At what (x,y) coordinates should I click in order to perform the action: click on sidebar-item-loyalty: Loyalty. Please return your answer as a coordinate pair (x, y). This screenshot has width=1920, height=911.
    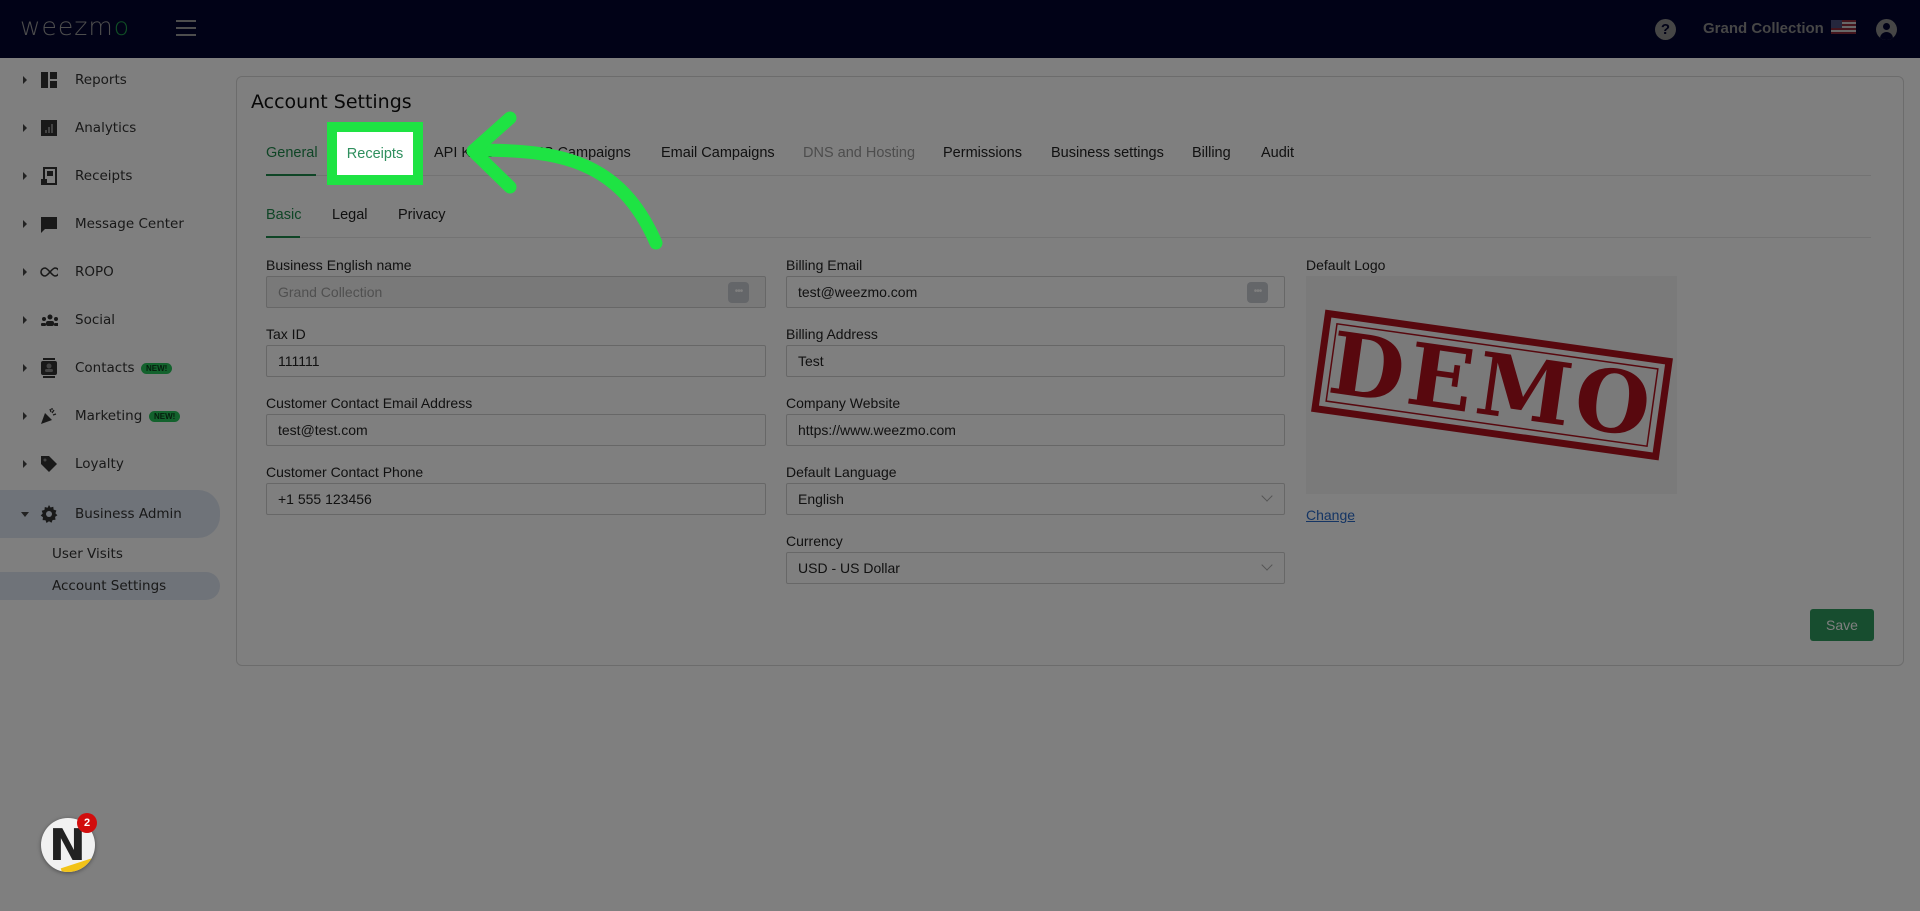
    Looking at the image, I should click on (110, 464).